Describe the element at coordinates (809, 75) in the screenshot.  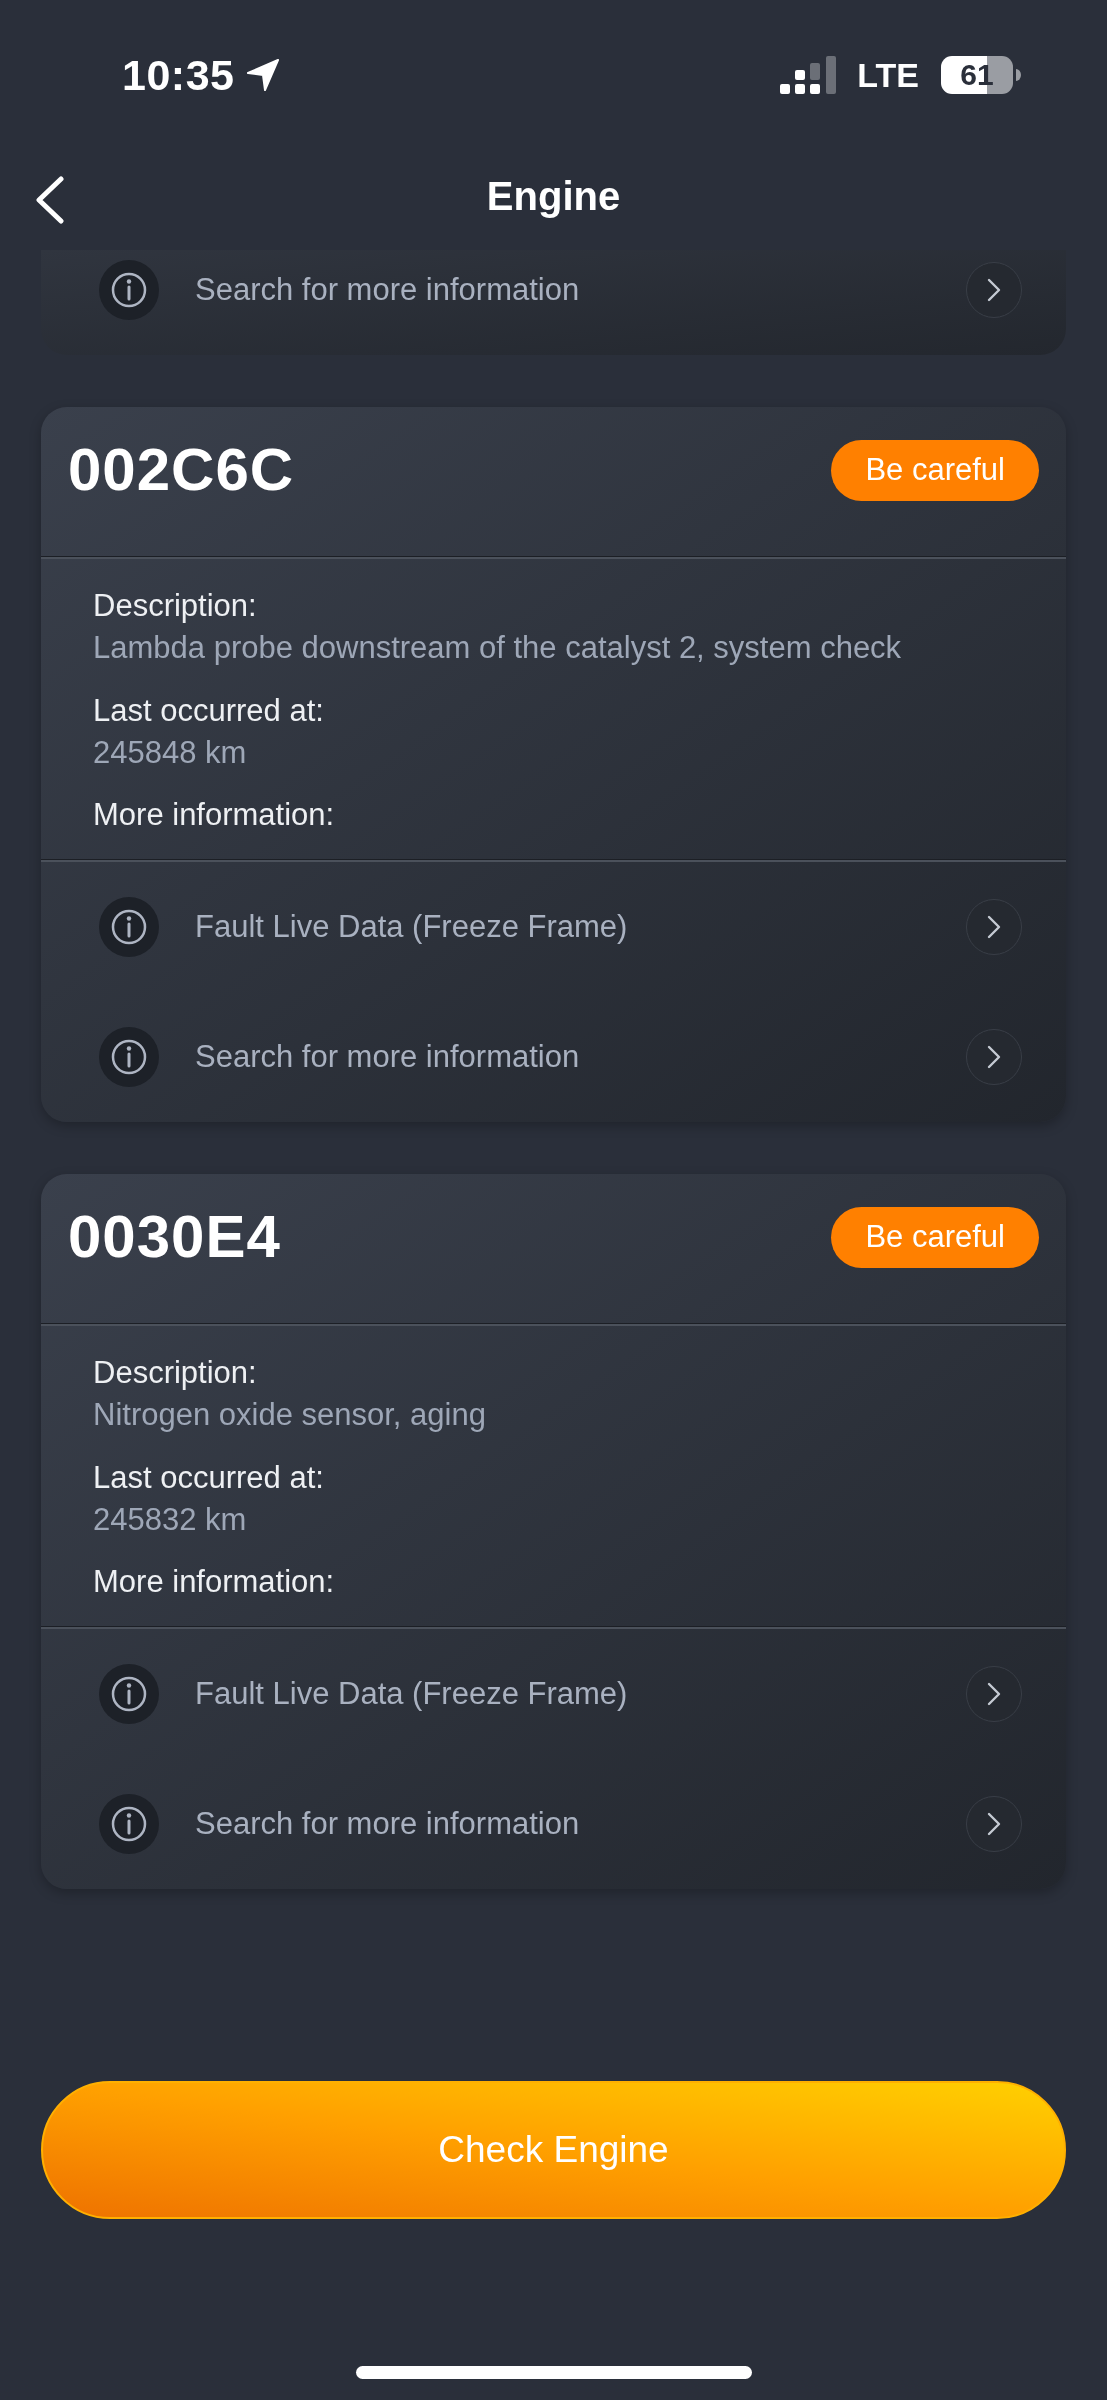
I see `signal-icon` at that location.